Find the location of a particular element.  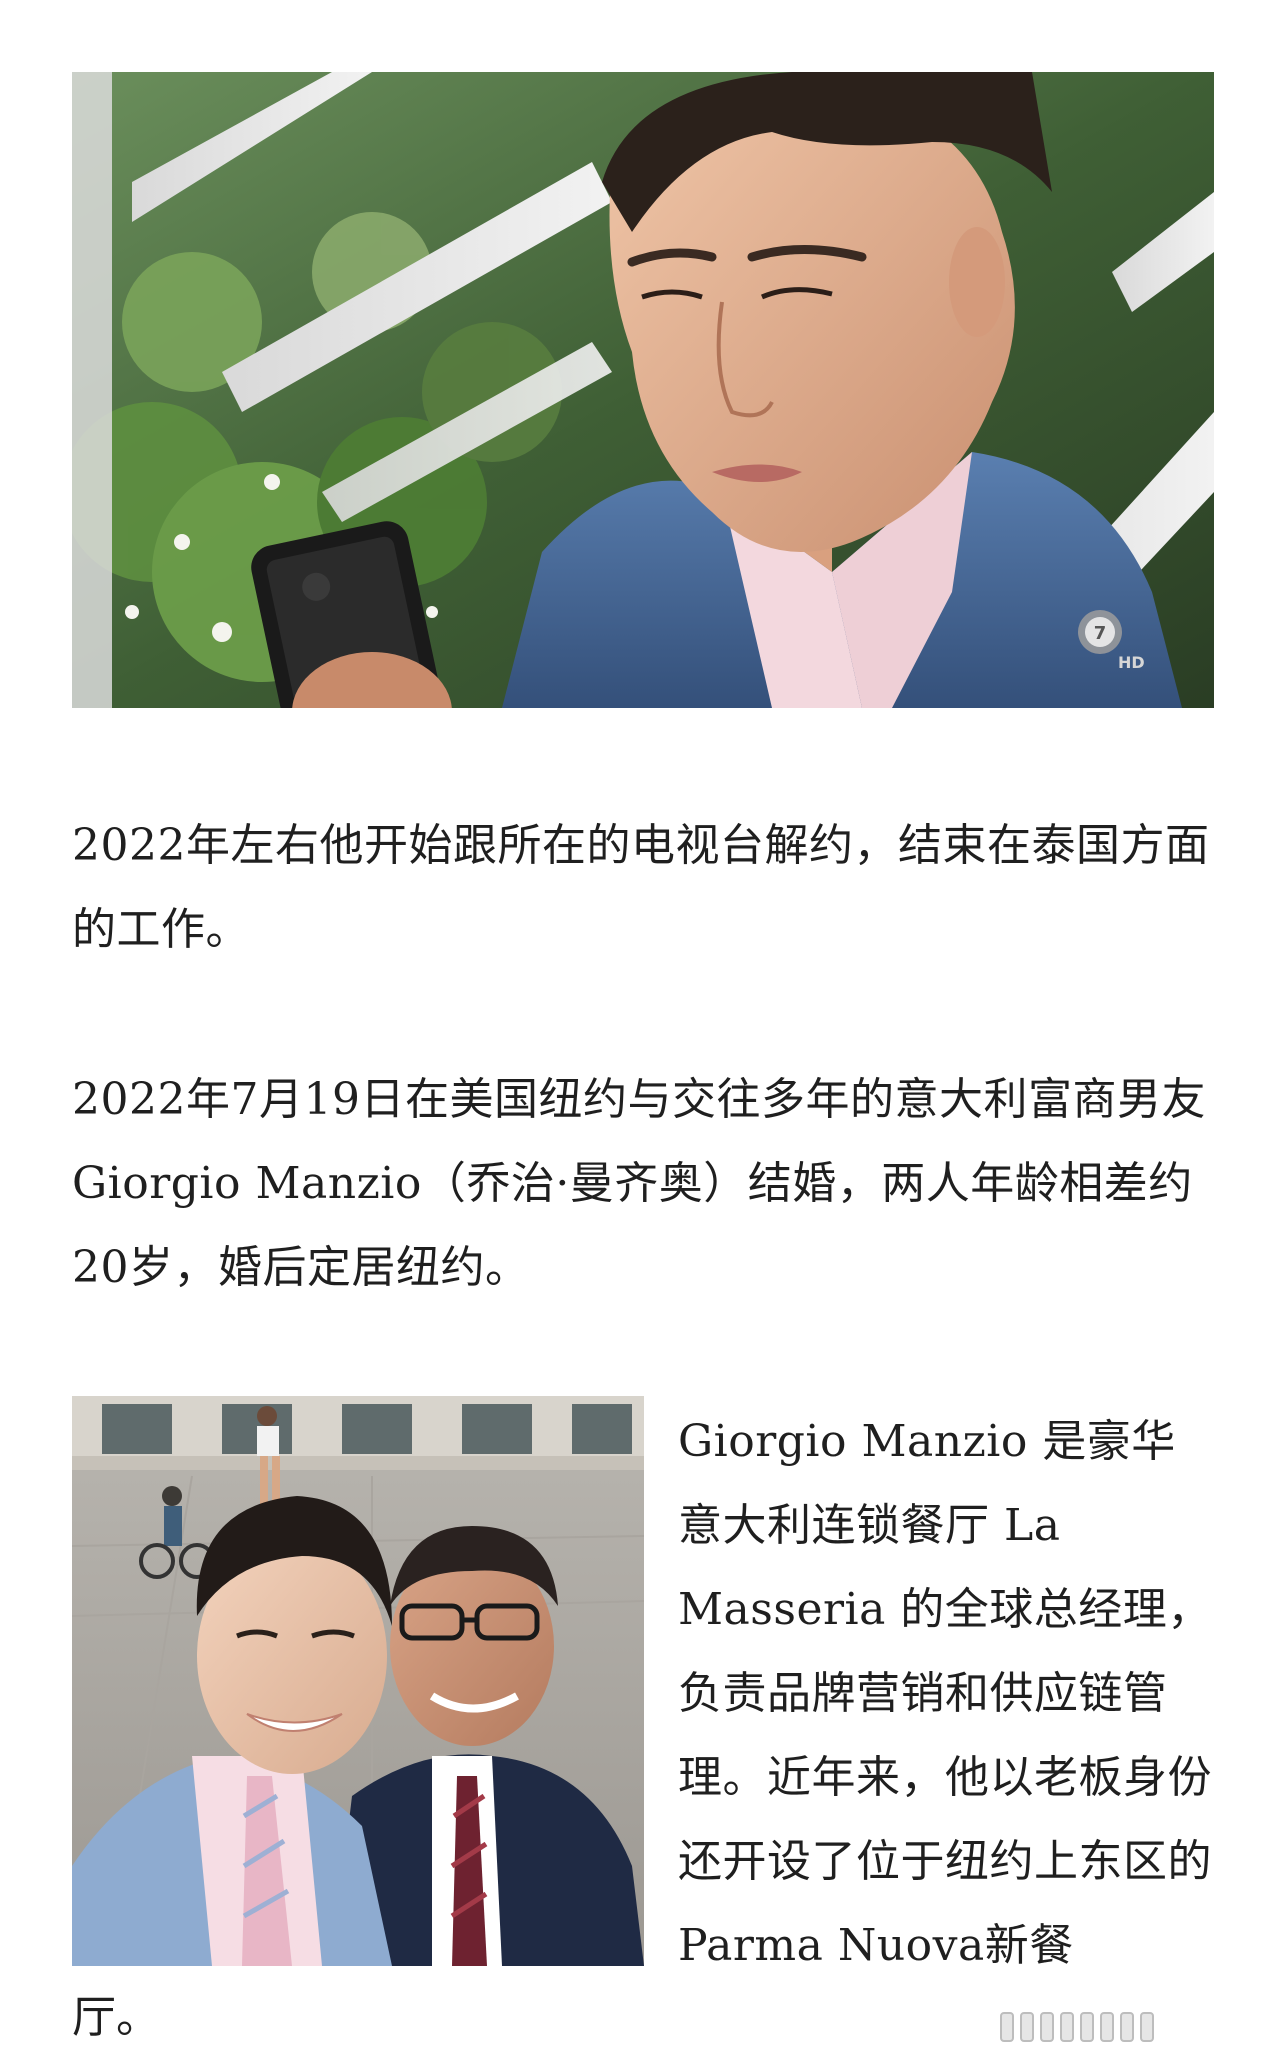

watermark-logo is located at coordinates (1130, 2027).